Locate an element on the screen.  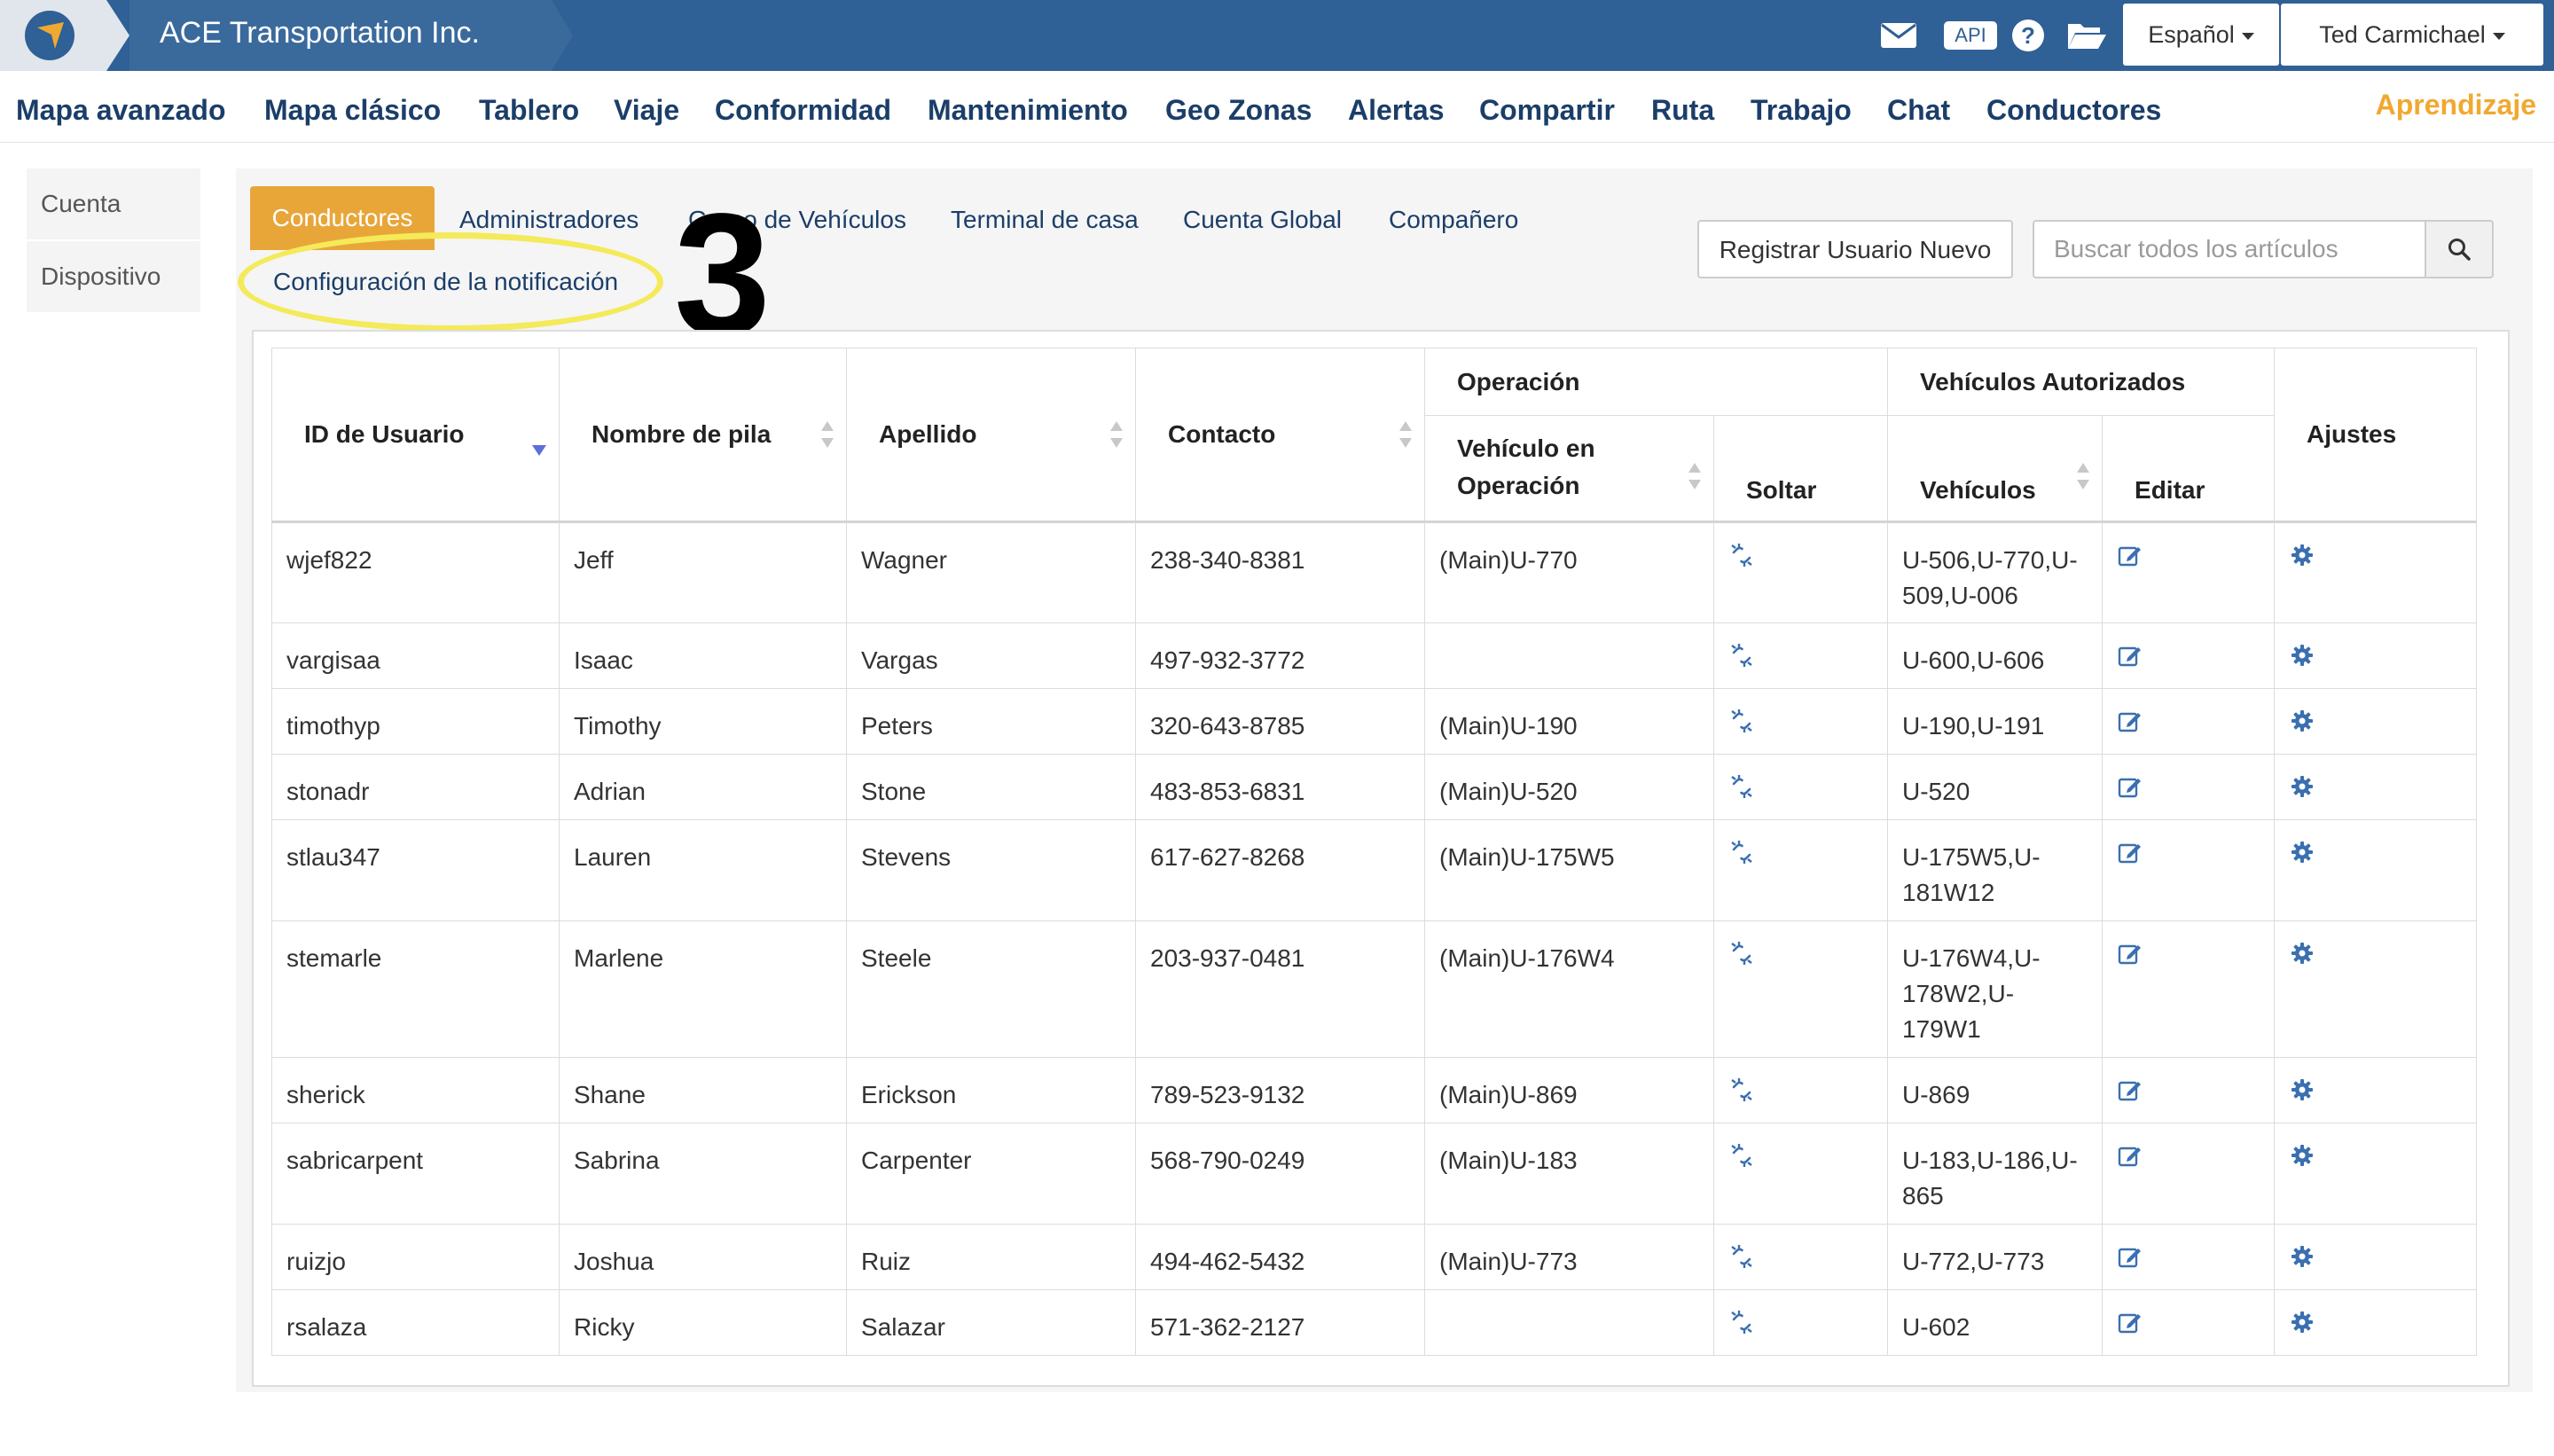
nav-geo-zonas: Geo Zonas is located at coordinates (1238, 110).